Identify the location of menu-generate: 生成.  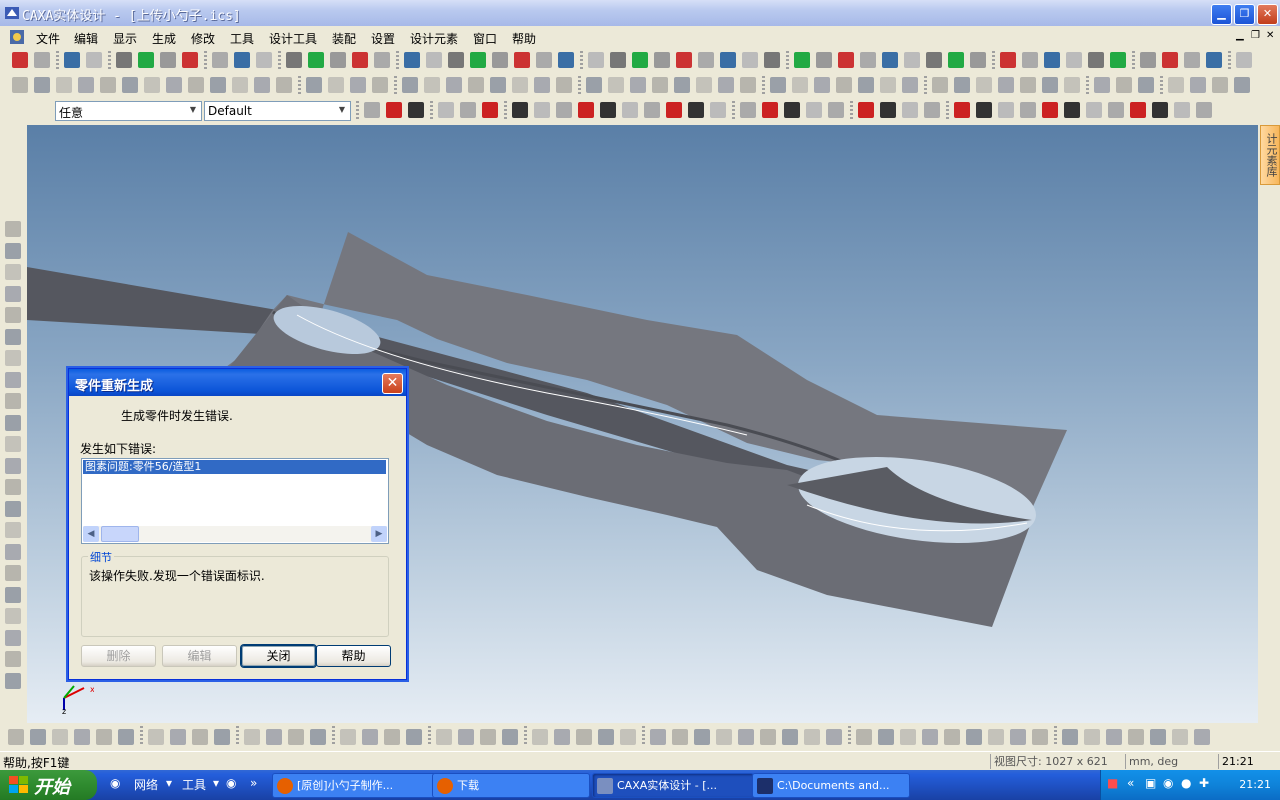
(164, 38).